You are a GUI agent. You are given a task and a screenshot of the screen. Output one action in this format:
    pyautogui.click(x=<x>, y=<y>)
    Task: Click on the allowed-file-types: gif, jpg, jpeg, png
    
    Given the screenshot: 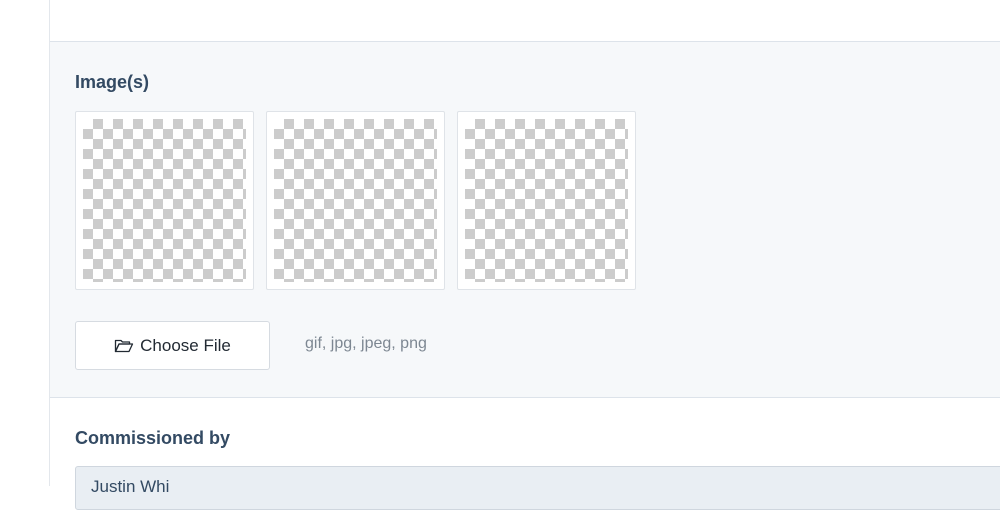 What is the action you would take?
    pyautogui.click(x=366, y=343)
    